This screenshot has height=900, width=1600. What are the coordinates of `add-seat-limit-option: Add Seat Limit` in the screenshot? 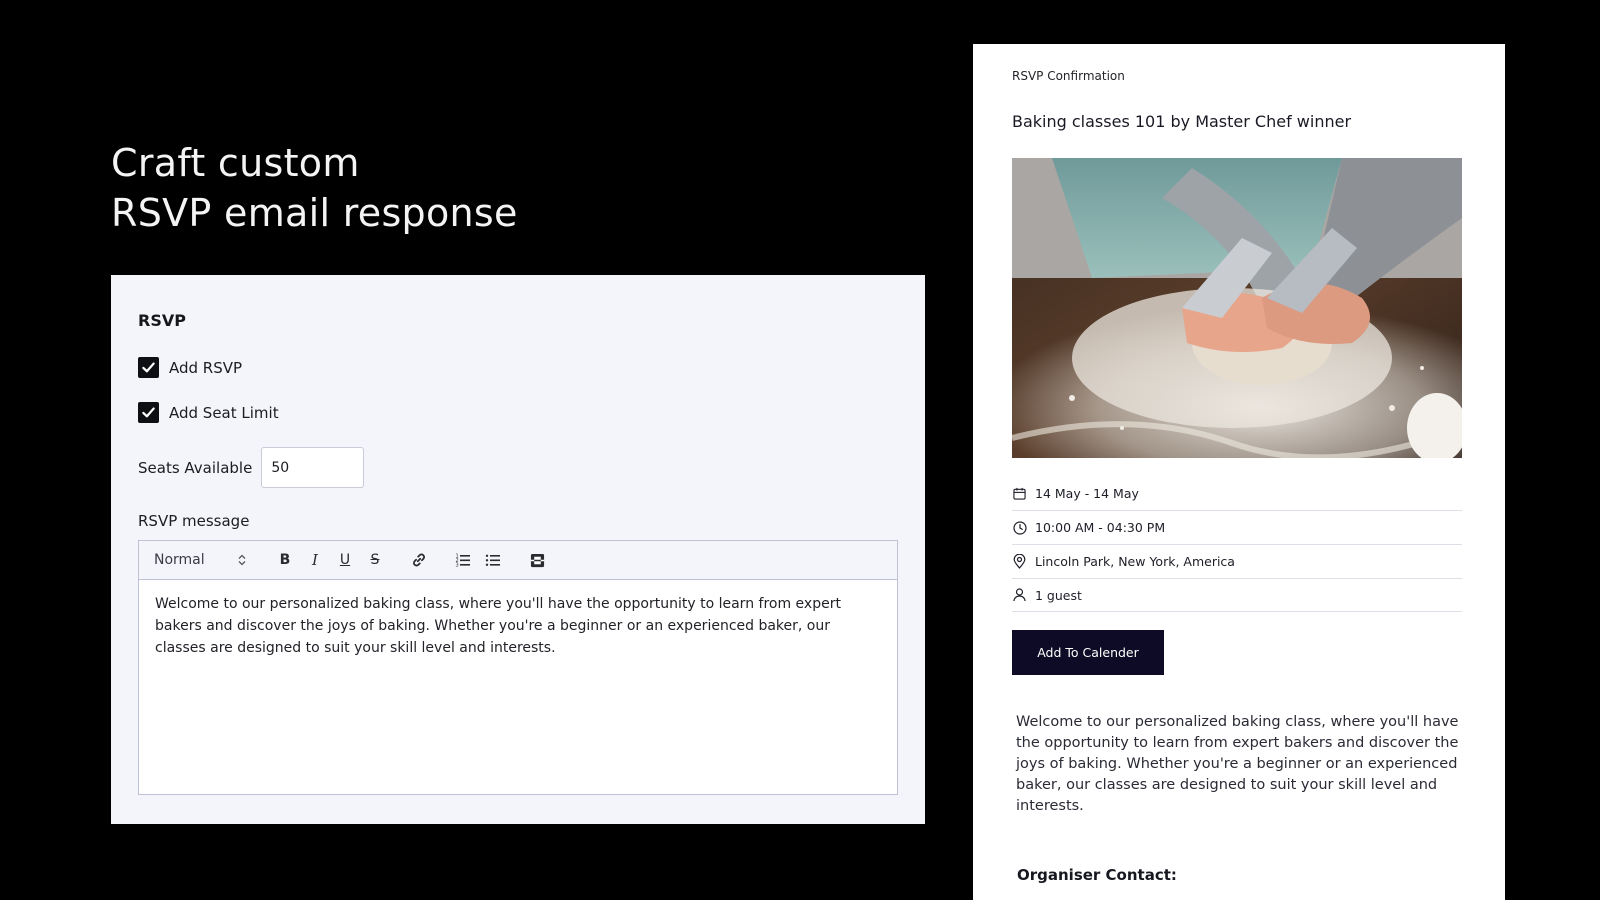 It's located at (208, 412).